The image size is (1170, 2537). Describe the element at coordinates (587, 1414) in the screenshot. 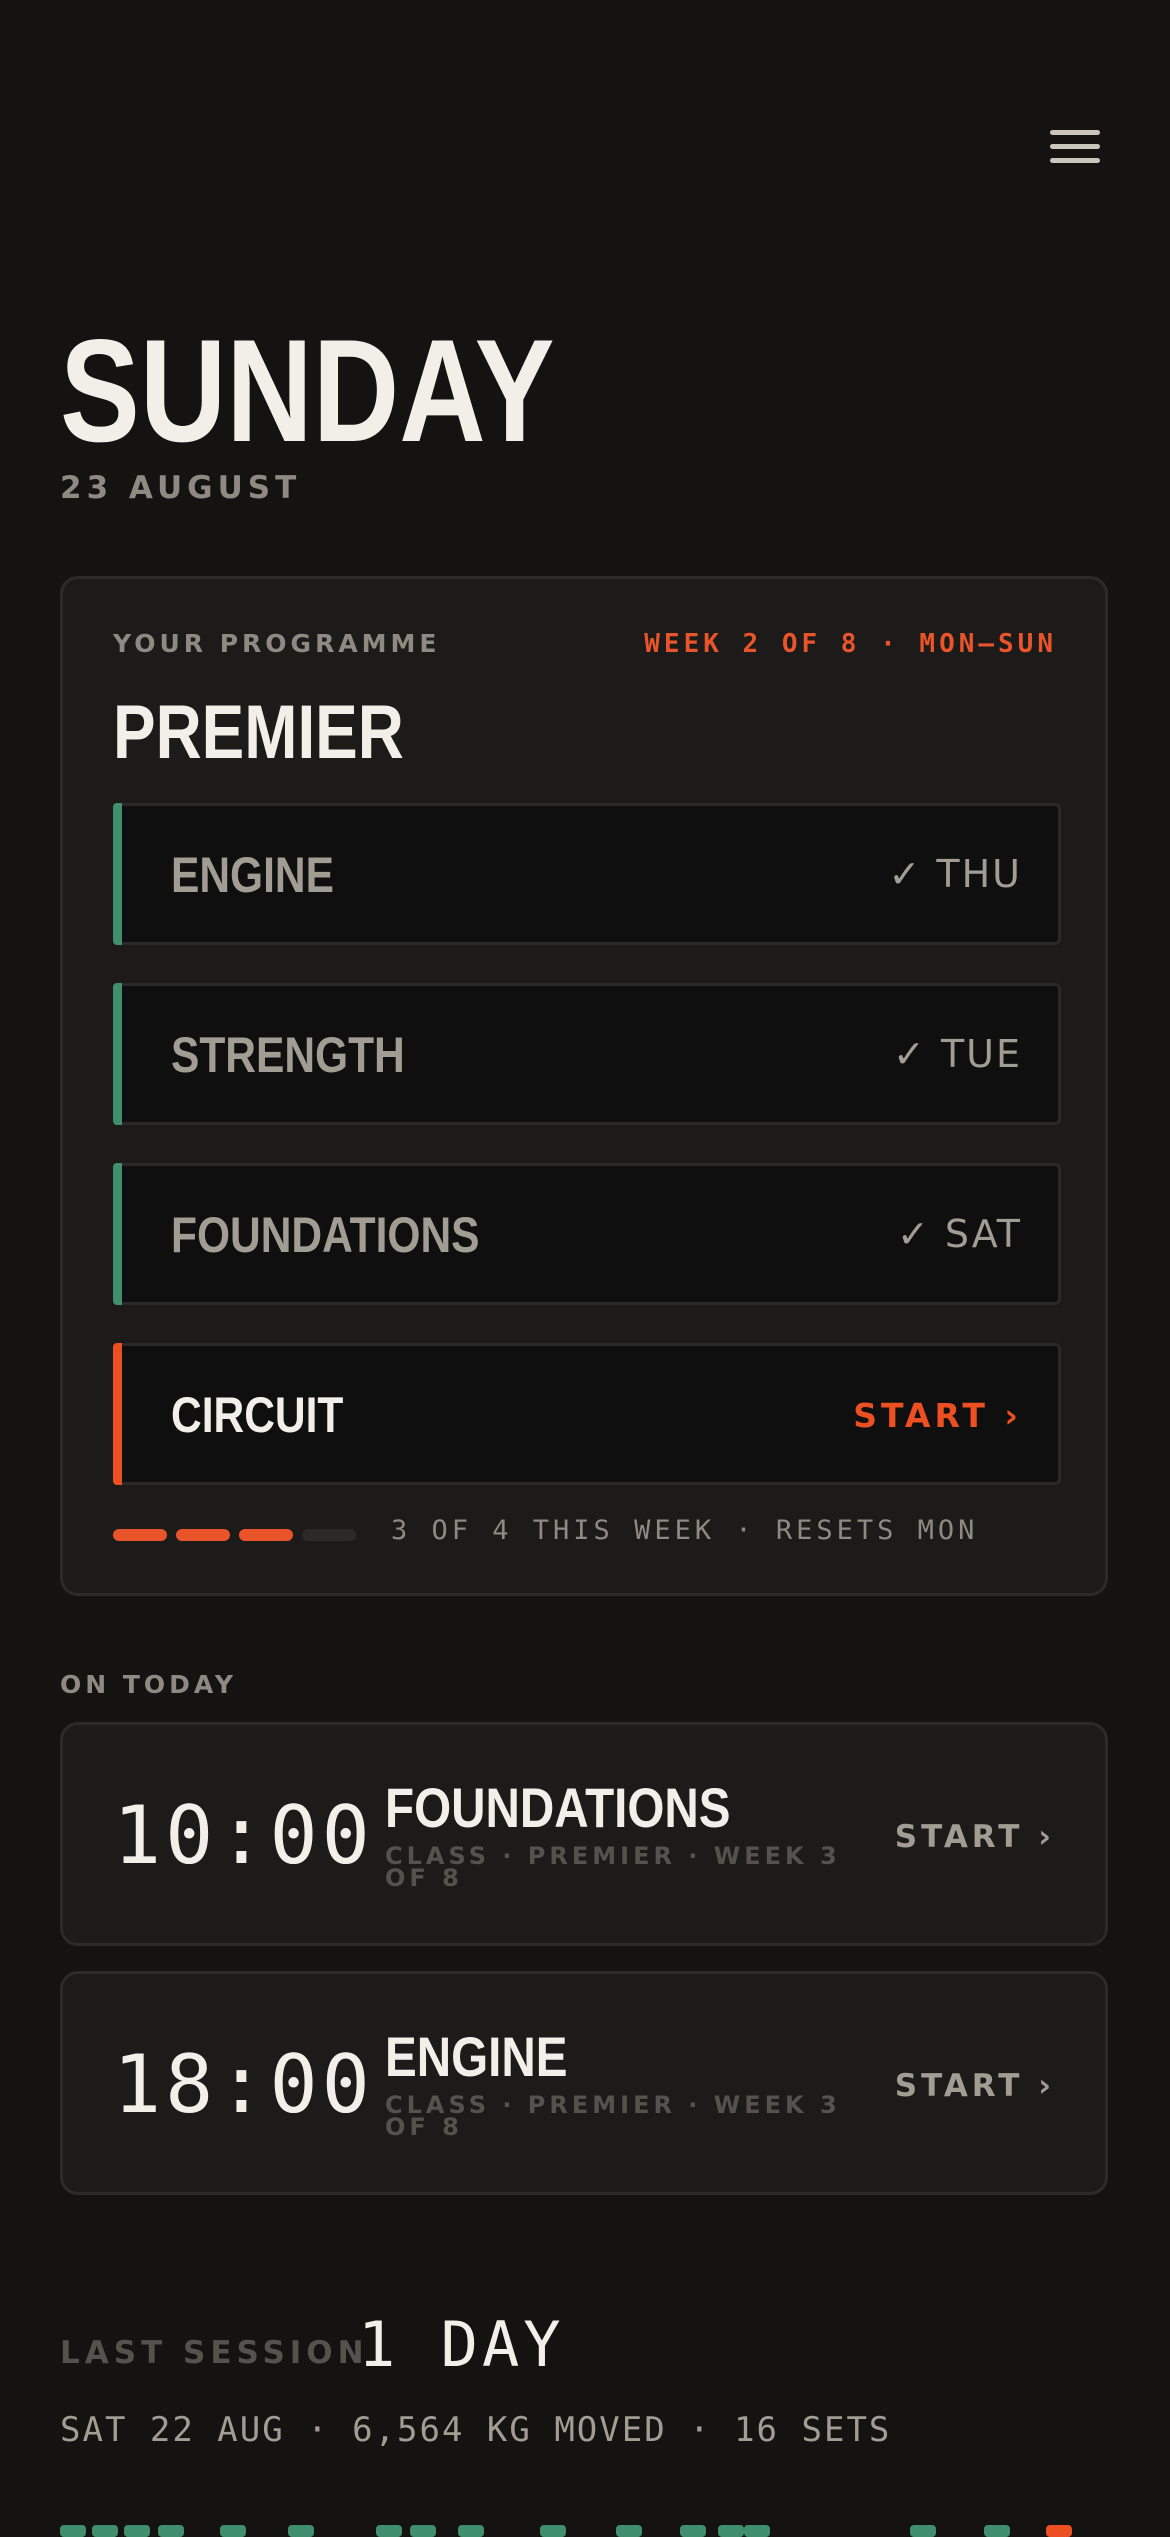

I see `session-row-circuit: CIRCUIT START ›` at that location.